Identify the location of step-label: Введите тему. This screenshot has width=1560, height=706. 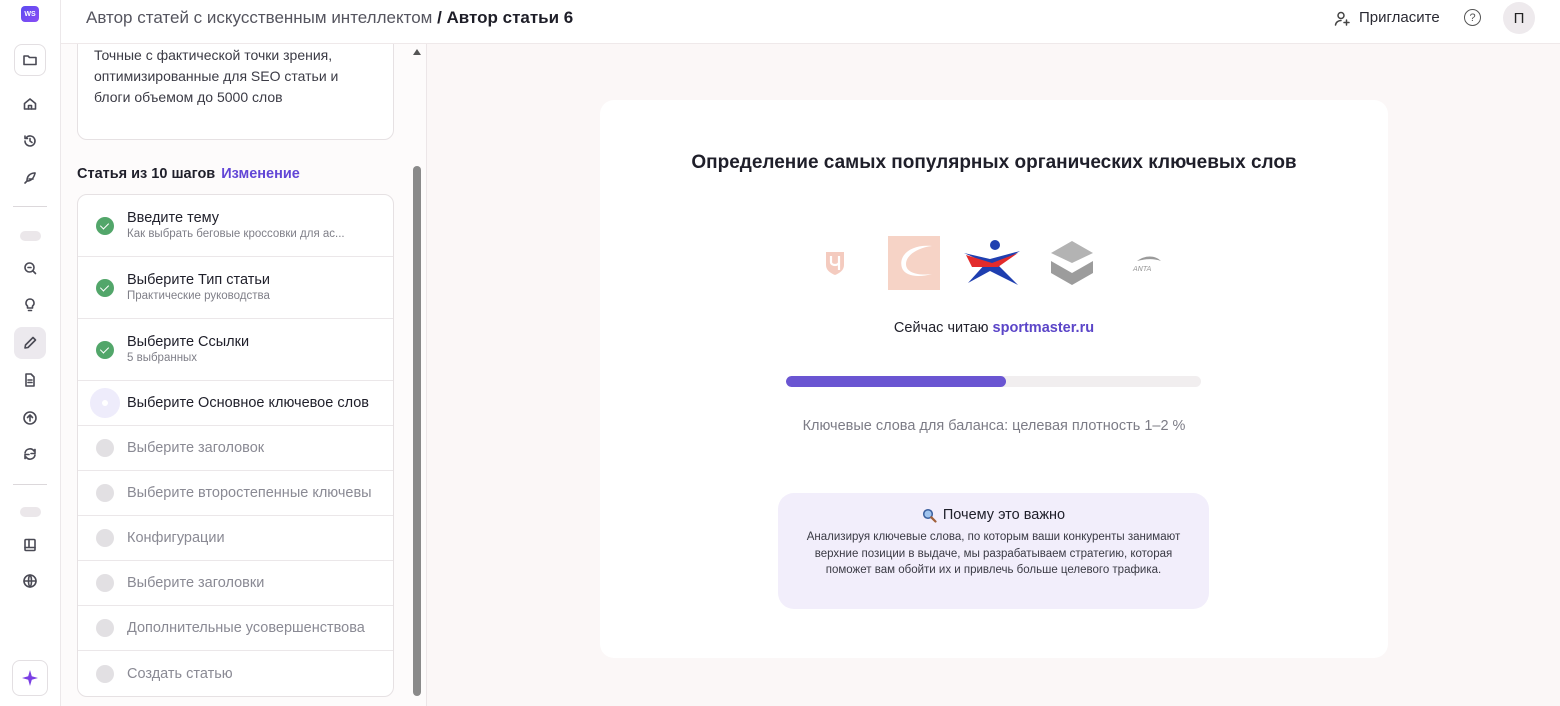
(173, 218).